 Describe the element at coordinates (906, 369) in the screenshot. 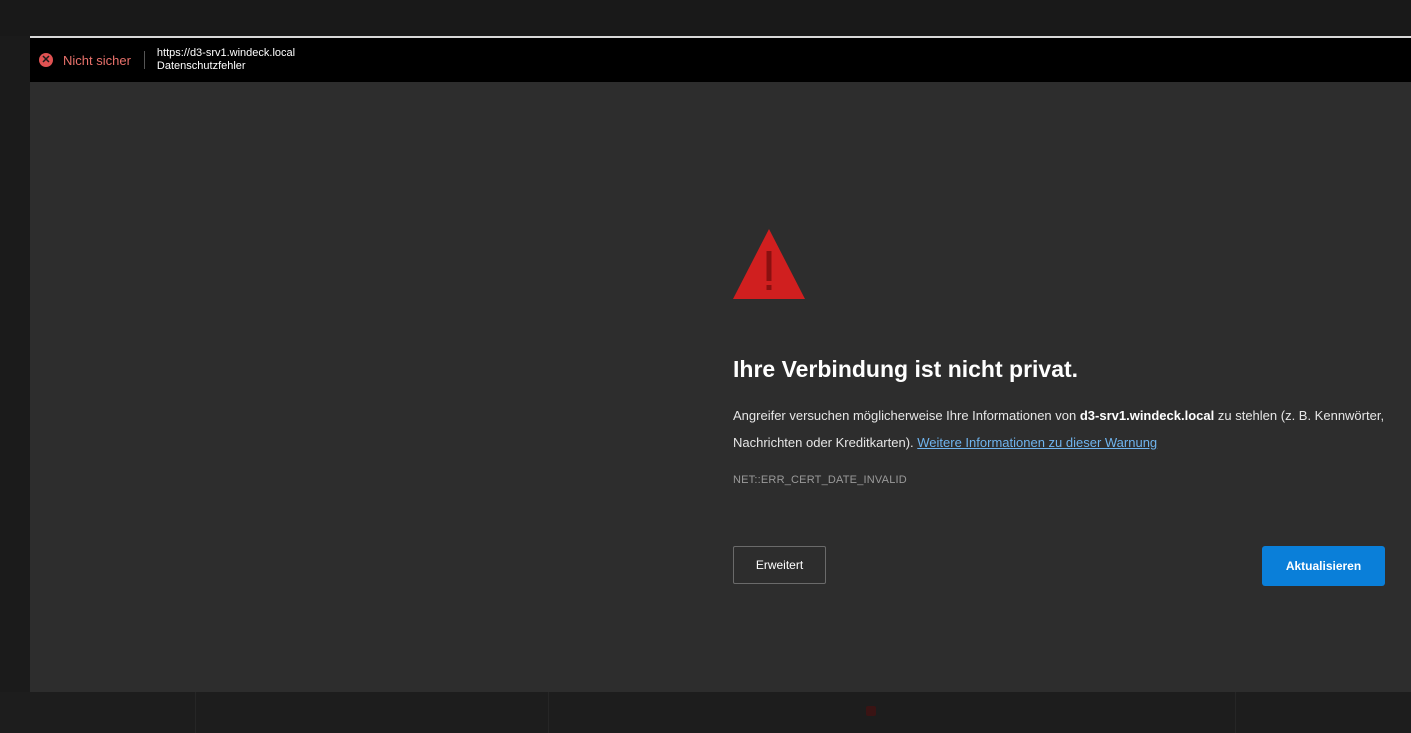

I see `error-heading: Ihre Verbindung ist nicht privat.` at that location.